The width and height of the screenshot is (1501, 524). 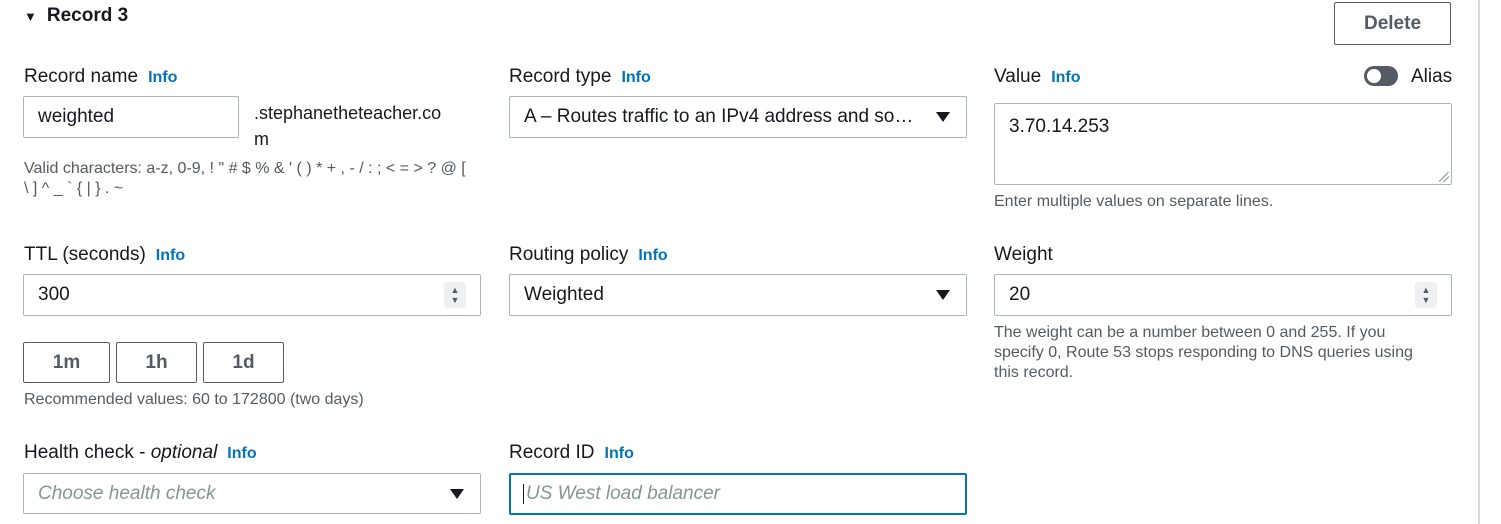 What do you see at coordinates (1023, 254) in the screenshot?
I see `weight-label: Weight` at bounding box center [1023, 254].